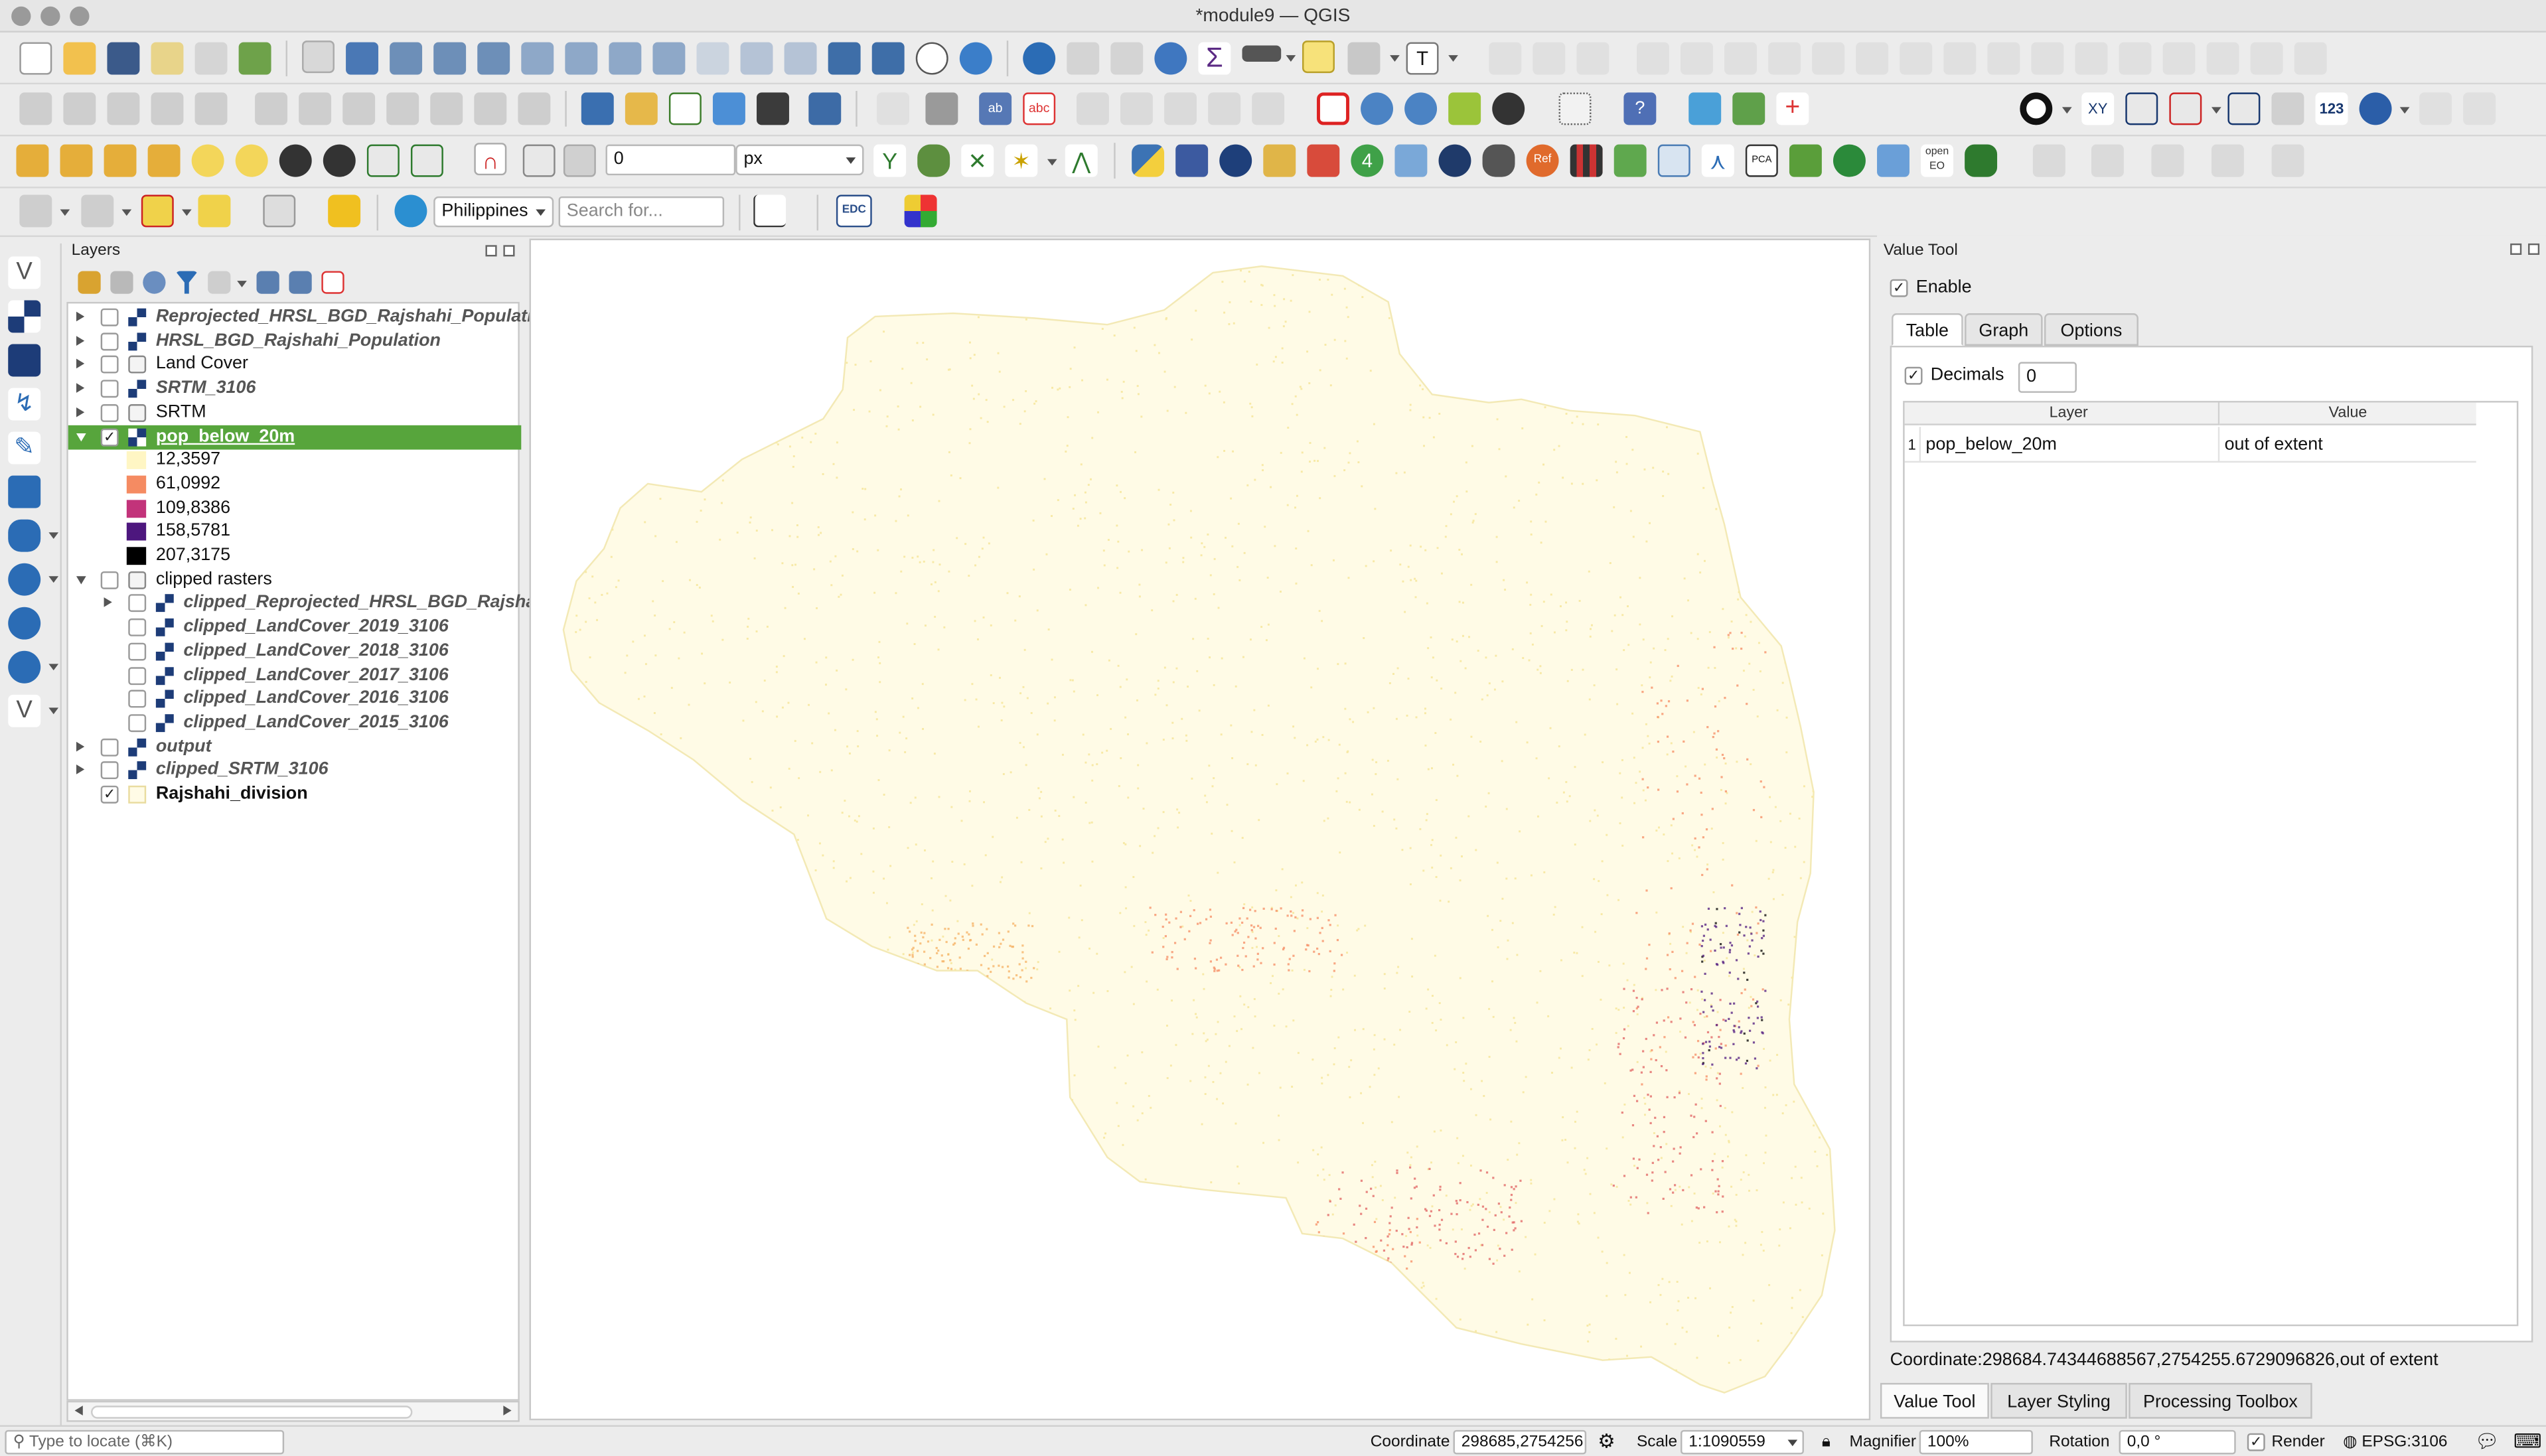 The image size is (2546, 1456). Describe the element at coordinates (670, 160) in the screenshot. I see `snap-tolerance-input: 0` at that location.